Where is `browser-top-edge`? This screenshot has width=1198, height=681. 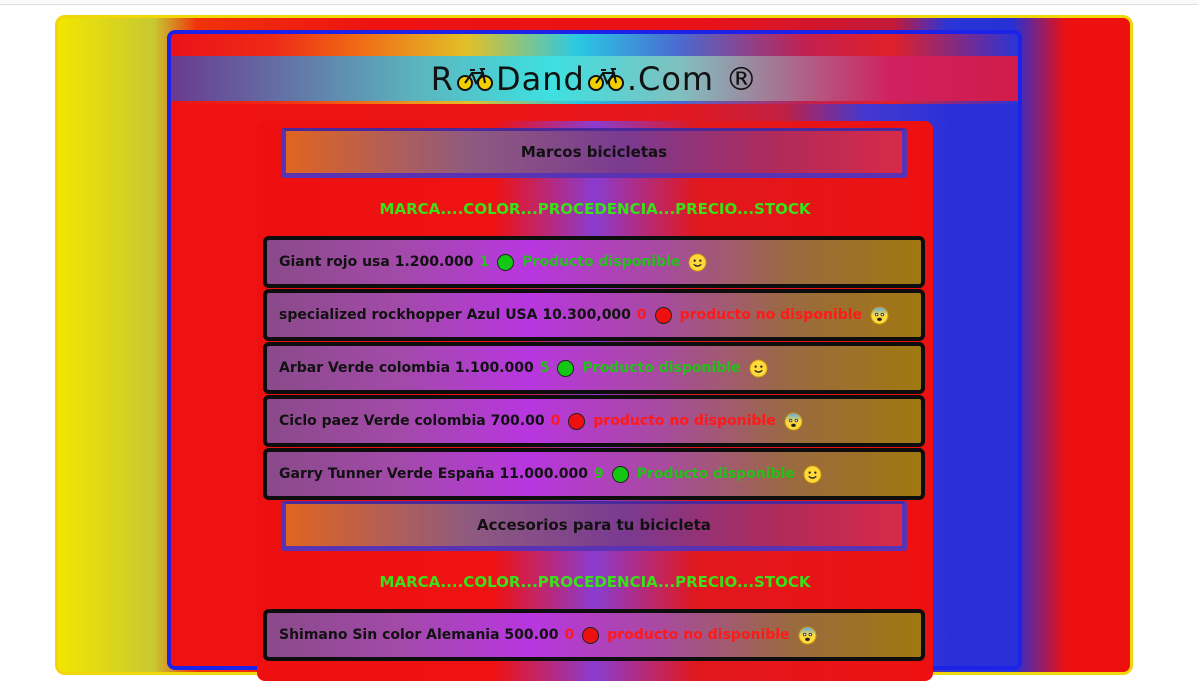
browser-top-edge is located at coordinates (599, 2).